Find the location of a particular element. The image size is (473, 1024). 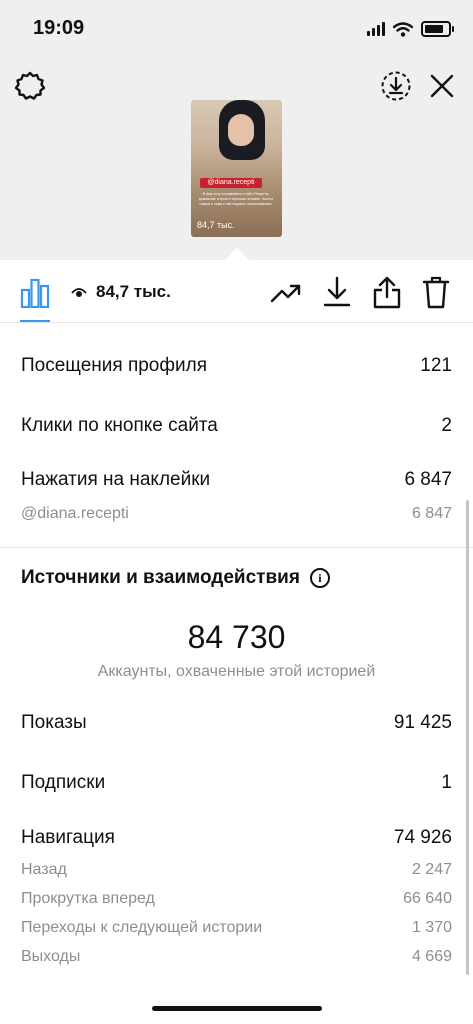

stat-row-navigation: Навигация 74 926 is located at coordinates (236, 838).